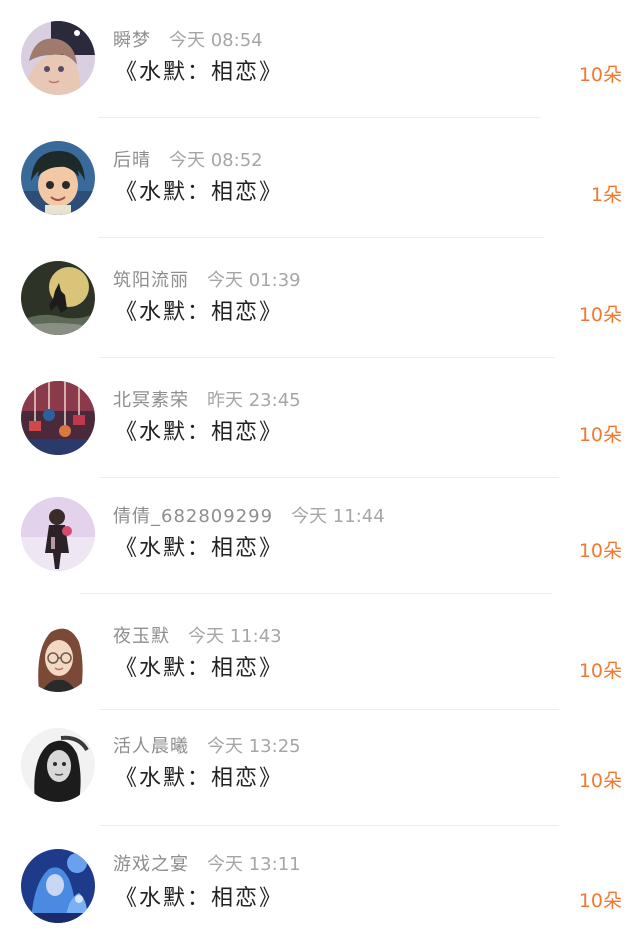 The height and width of the screenshot is (948, 640). I want to click on record-meta: 夜玉默 今天 11:43, so click(197, 637).